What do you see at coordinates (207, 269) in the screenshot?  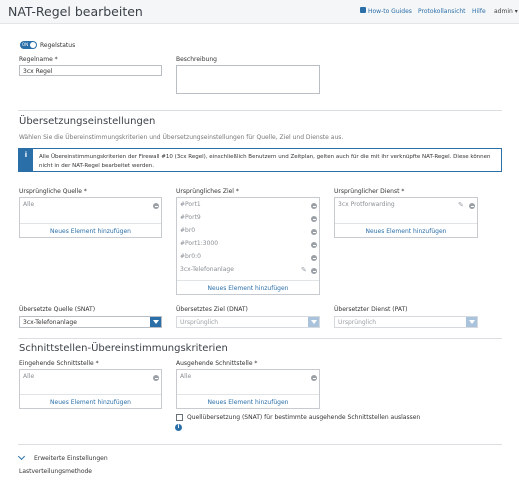 I see `list-item: 3cx-Telefonanlage` at bounding box center [207, 269].